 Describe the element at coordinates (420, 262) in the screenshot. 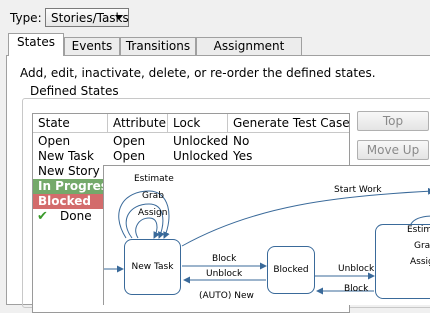

I see `edge-label-assign-partial: Assig` at that location.